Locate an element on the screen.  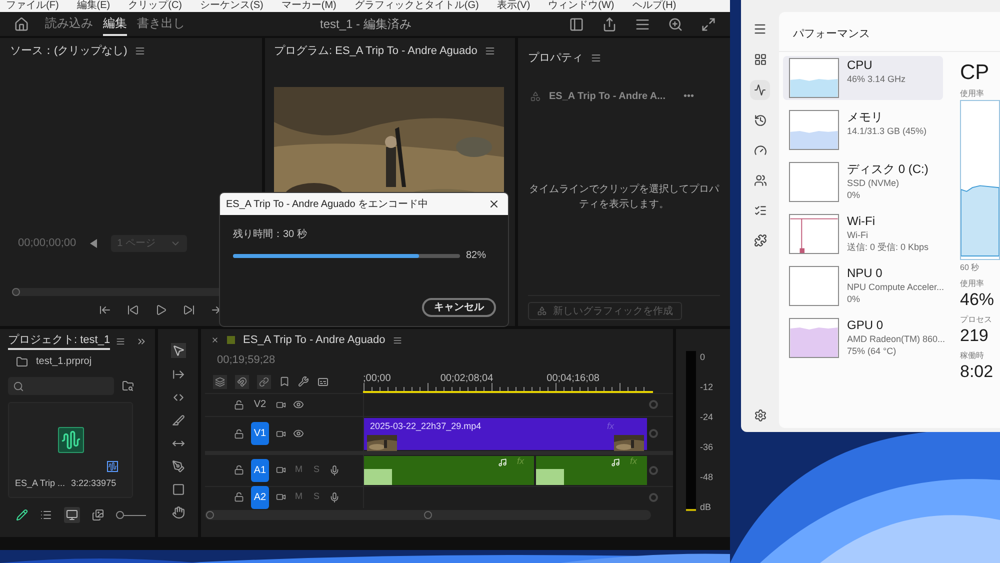
meter-scale-label: dB is located at coordinates (706, 507).